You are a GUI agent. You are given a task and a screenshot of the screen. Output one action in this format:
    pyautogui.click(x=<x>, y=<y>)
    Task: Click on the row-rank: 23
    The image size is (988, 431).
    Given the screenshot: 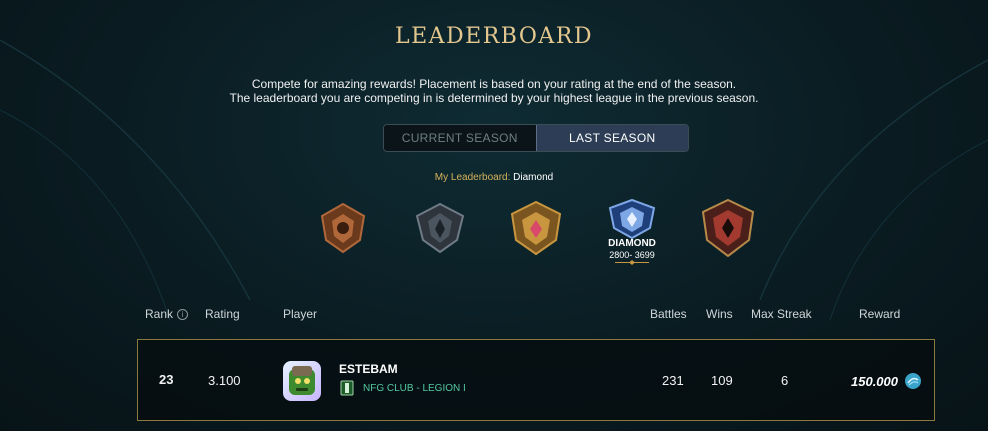 What is the action you would take?
    pyautogui.click(x=166, y=379)
    